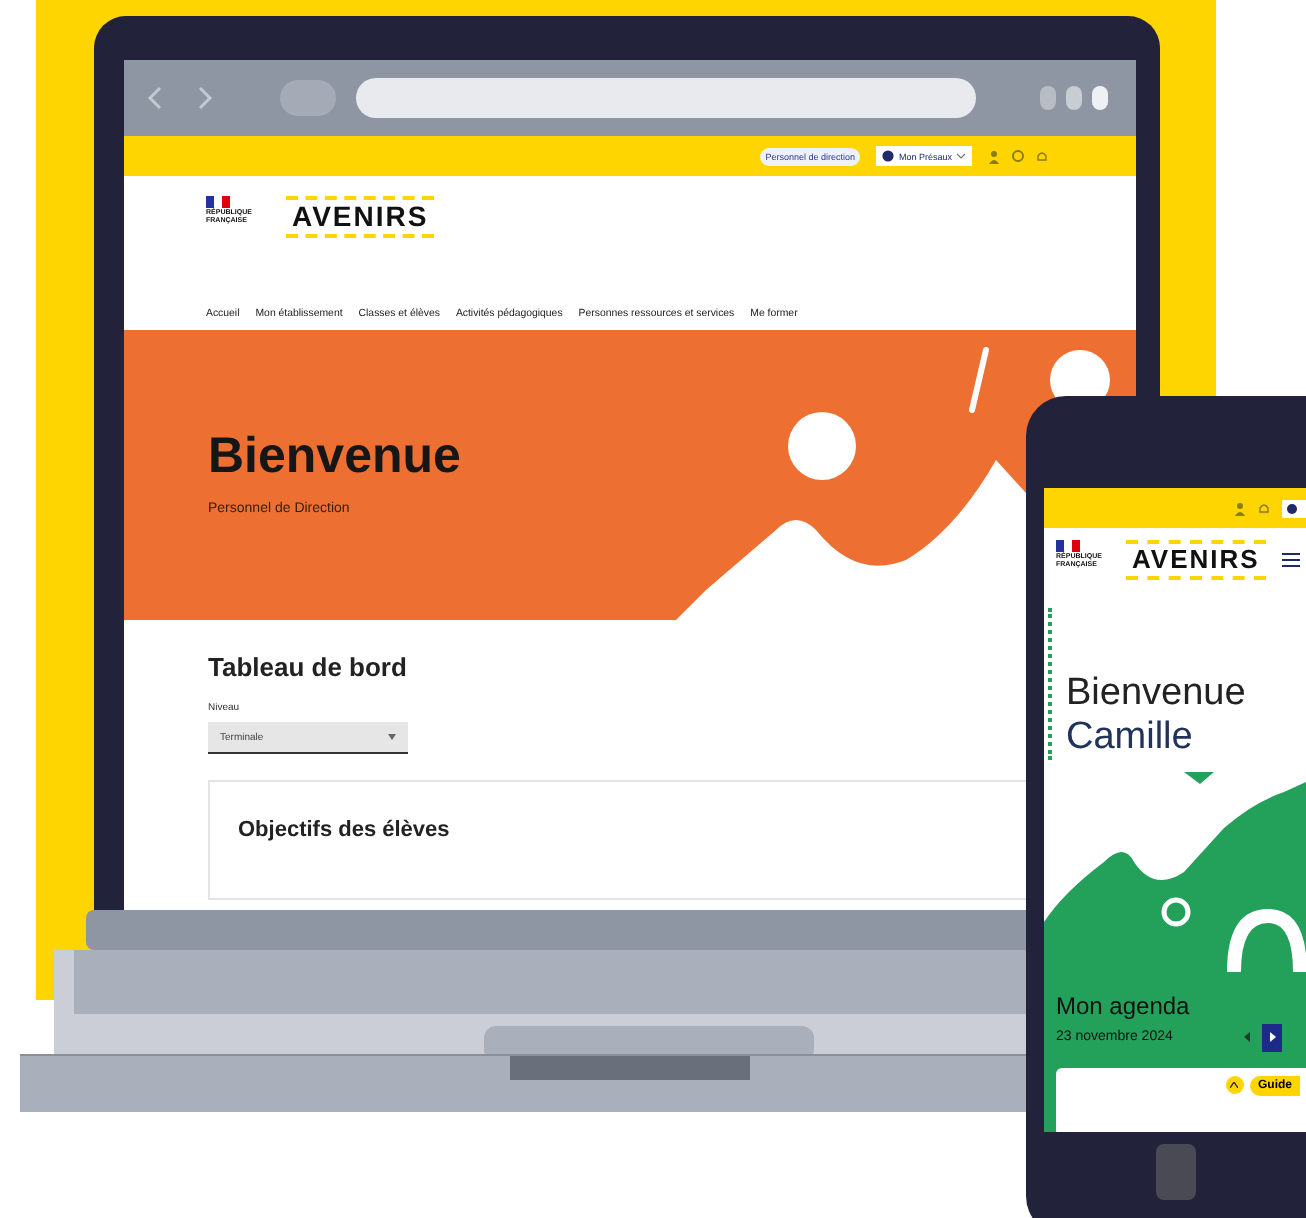 This screenshot has width=1306, height=1218. I want to click on greeting-text: Bienvenue, so click(1157, 694).